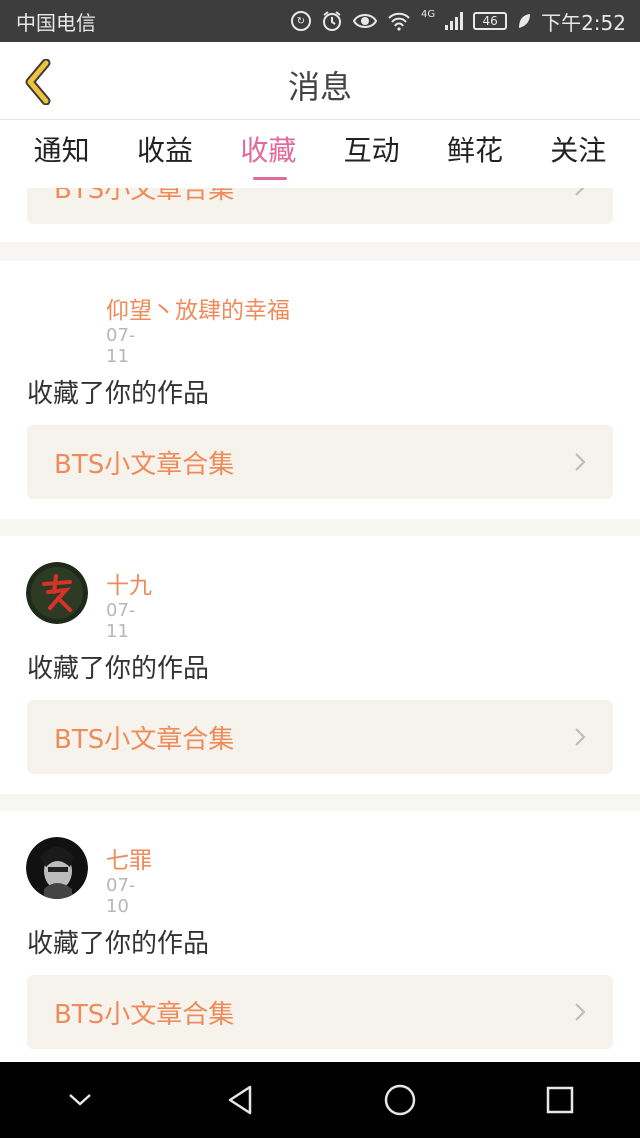  Describe the element at coordinates (268, 154) in the screenshot. I see `tab-favorites: 收藏` at that location.